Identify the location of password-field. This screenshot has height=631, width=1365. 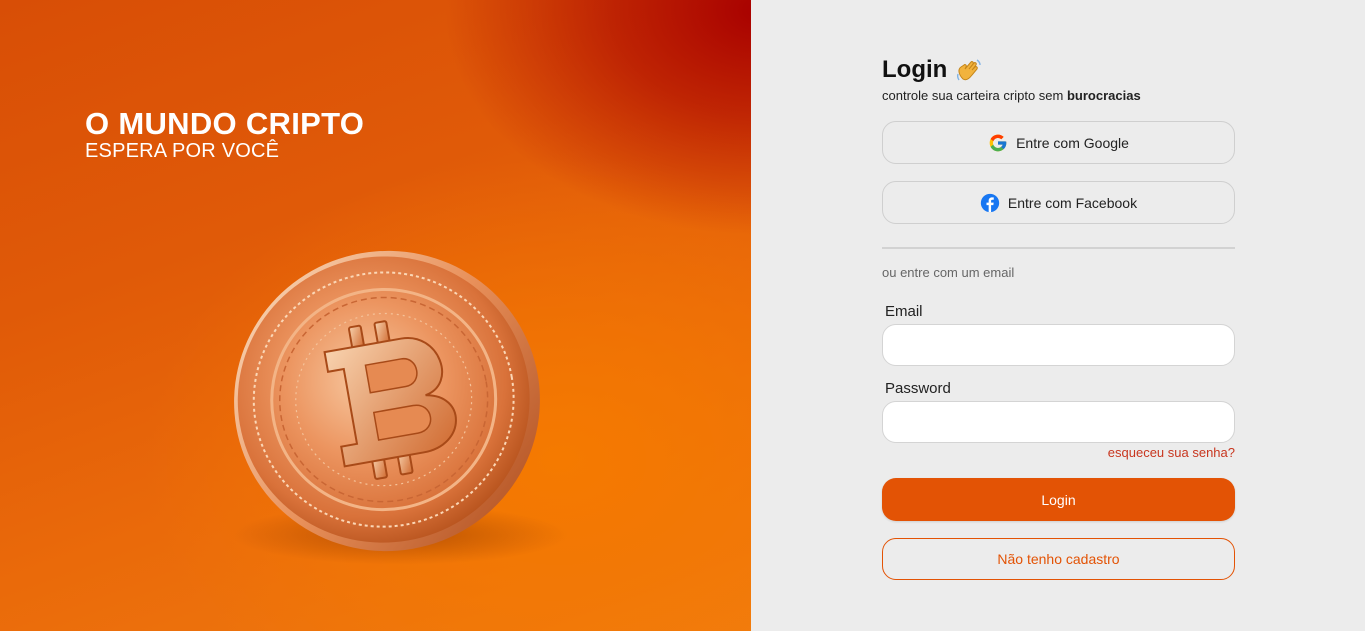
(1058, 422).